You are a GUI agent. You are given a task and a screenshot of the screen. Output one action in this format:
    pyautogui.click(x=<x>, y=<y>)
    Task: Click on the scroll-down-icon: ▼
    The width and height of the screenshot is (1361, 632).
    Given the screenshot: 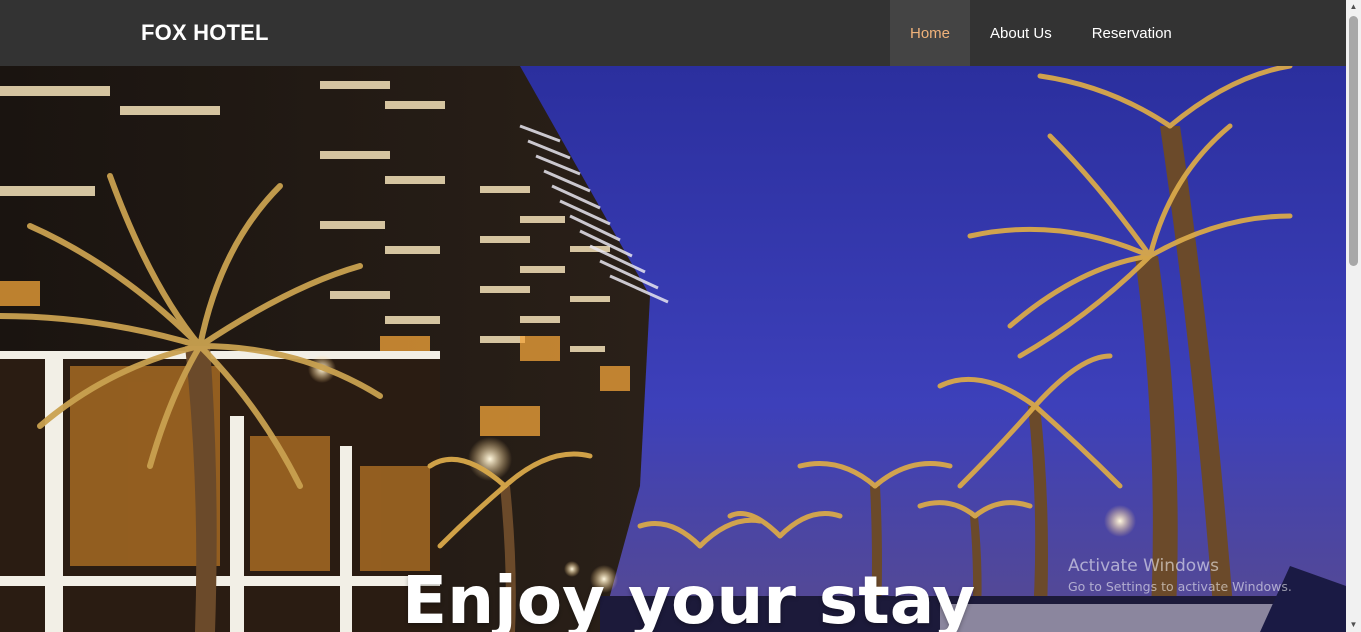 What is the action you would take?
    pyautogui.click(x=1353, y=625)
    